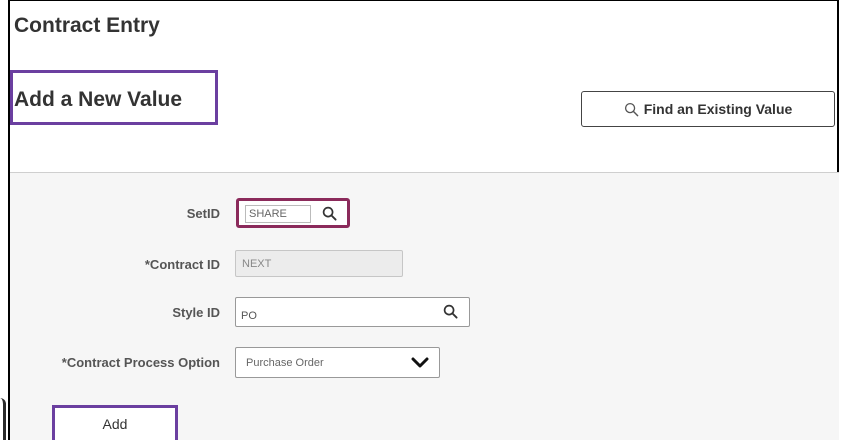 This screenshot has height=440, width=841. What do you see at coordinates (285, 362) in the screenshot?
I see `contract-process-option-value: Purchase Order` at bounding box center [285, 362].